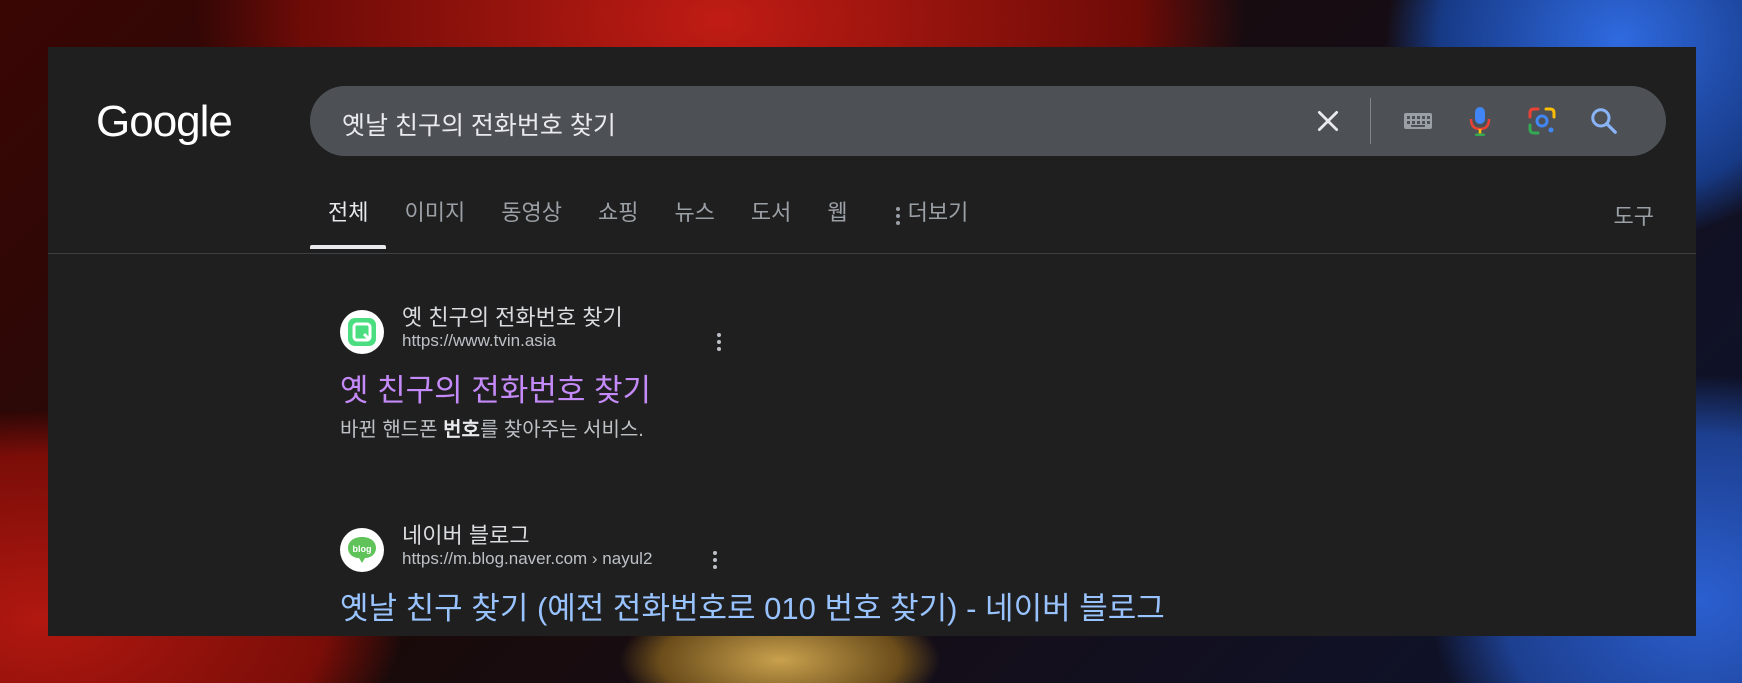 This screenshot has height=683, width=1742. What do you see at coordinates (872, 253) in the screenshot?
I see `tabs-divider` at bounding box center [872, 253].